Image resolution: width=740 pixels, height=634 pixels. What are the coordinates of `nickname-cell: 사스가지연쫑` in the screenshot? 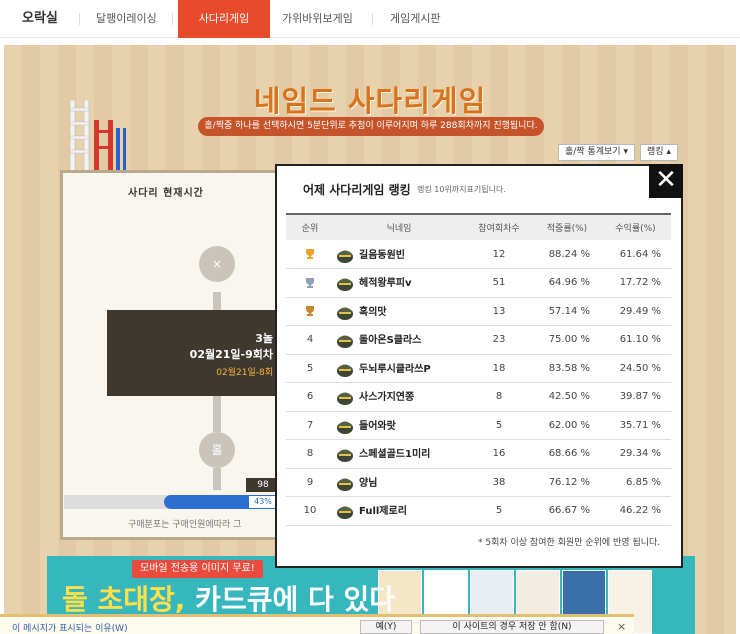 It's located at (399, 397).